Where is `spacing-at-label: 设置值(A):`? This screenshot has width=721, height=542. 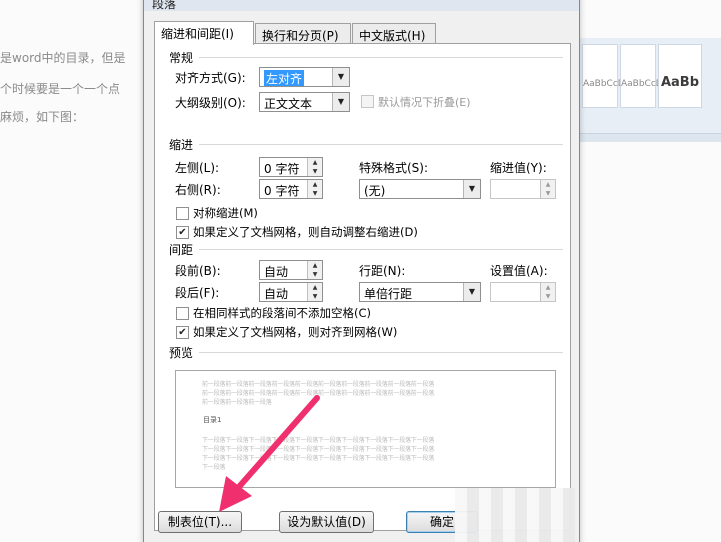
spacing-at-label: 设置值(A): is located at coordinates (519, 271).